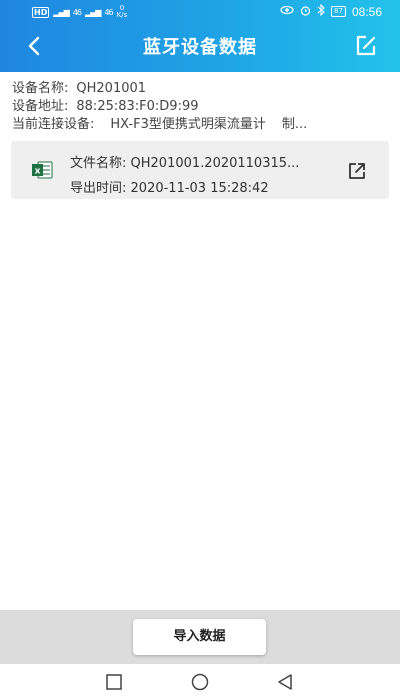 This screenshot has height=700, width=400. I want to click on excel-file-icon: x, so click(42, 170).